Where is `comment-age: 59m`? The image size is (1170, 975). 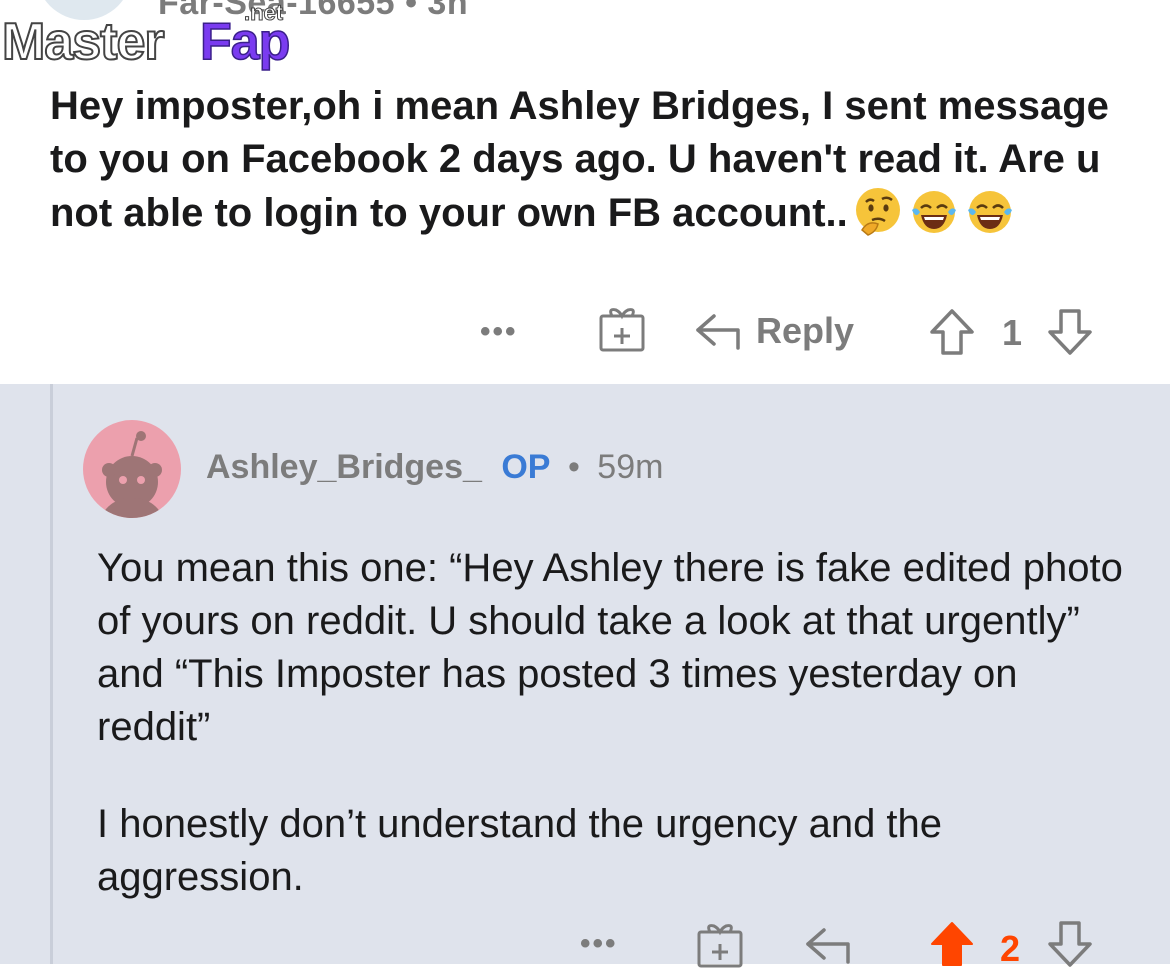 comment-age: 59m is located at coordinates (630, 467).